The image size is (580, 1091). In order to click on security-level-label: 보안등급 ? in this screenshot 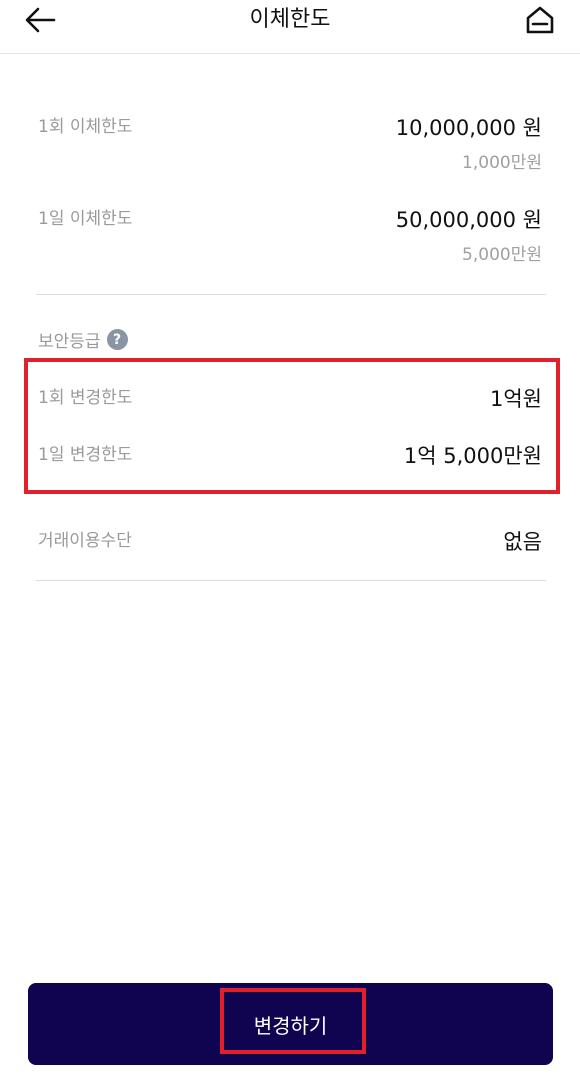, I will do `click(83, 339)`.